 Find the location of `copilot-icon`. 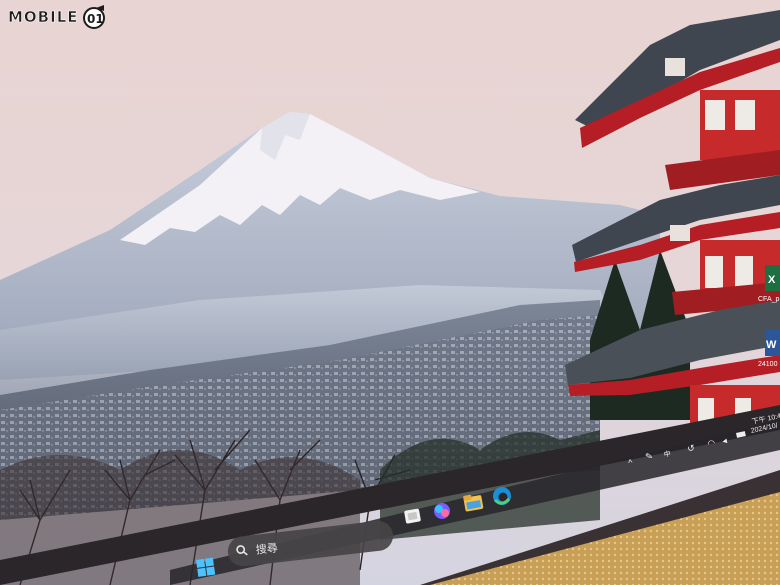

copilot-icon is located at coordinates (442, 511).